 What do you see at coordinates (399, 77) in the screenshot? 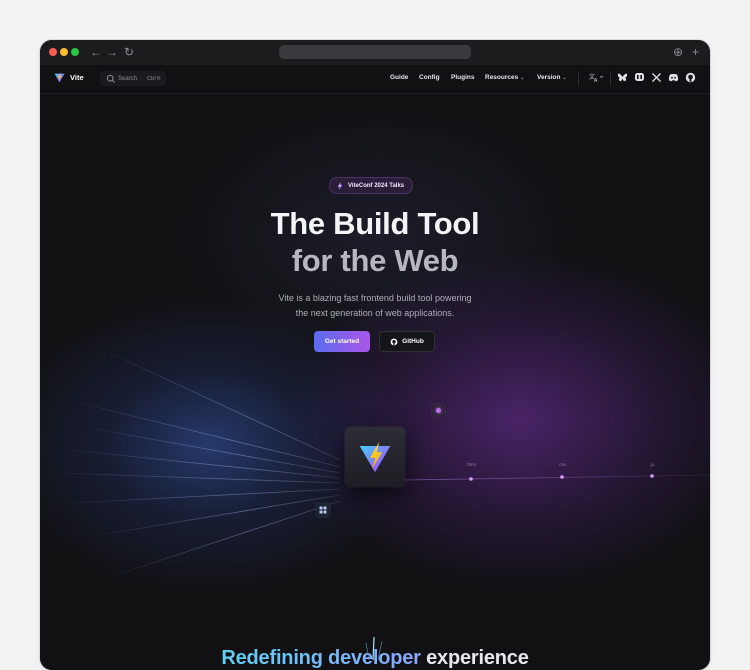
I see `nav-guide: Guide` at bounding box center [399, 77].